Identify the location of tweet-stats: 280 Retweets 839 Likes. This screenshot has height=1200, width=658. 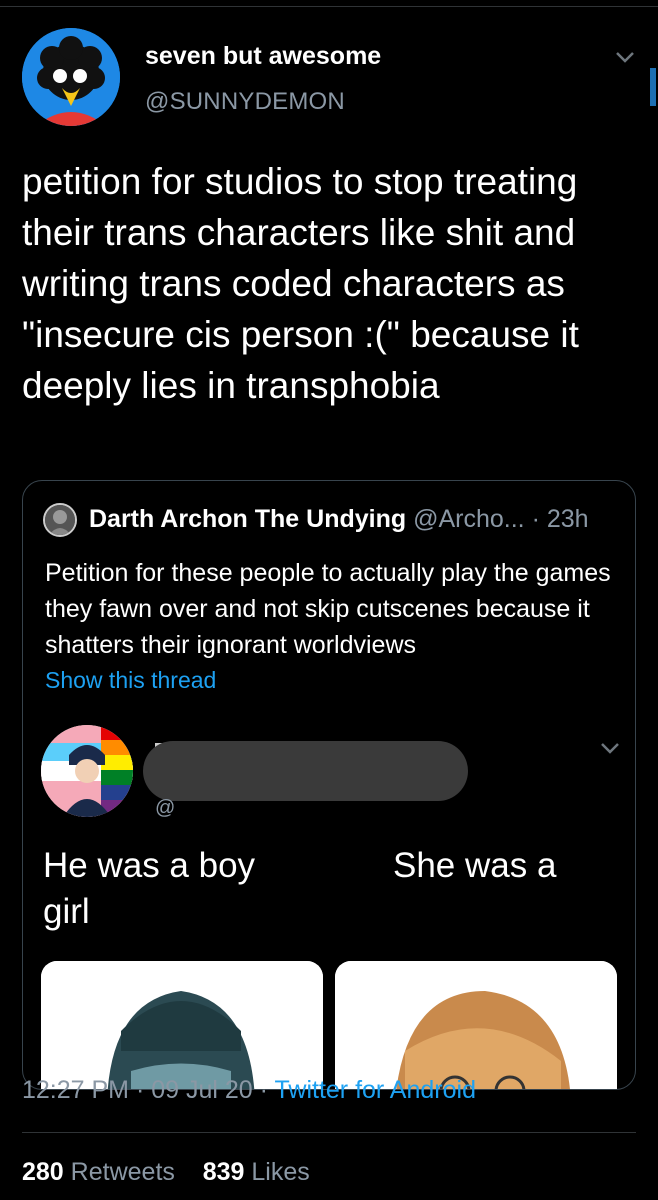
(166, 1172).